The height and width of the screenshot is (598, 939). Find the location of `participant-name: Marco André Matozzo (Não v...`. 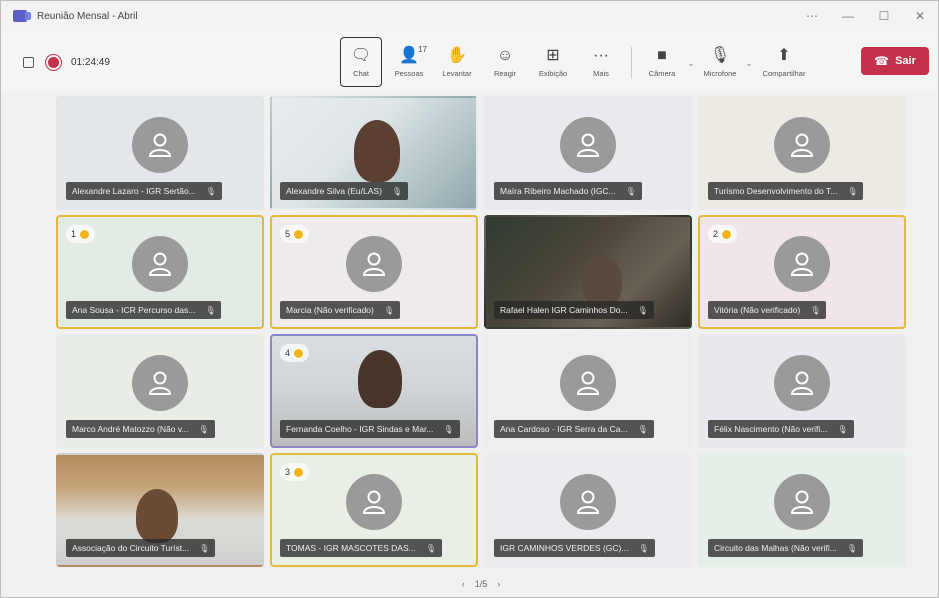

participant-name: Marco André Matozzo (Não v... is located at coordinates (130, 429).